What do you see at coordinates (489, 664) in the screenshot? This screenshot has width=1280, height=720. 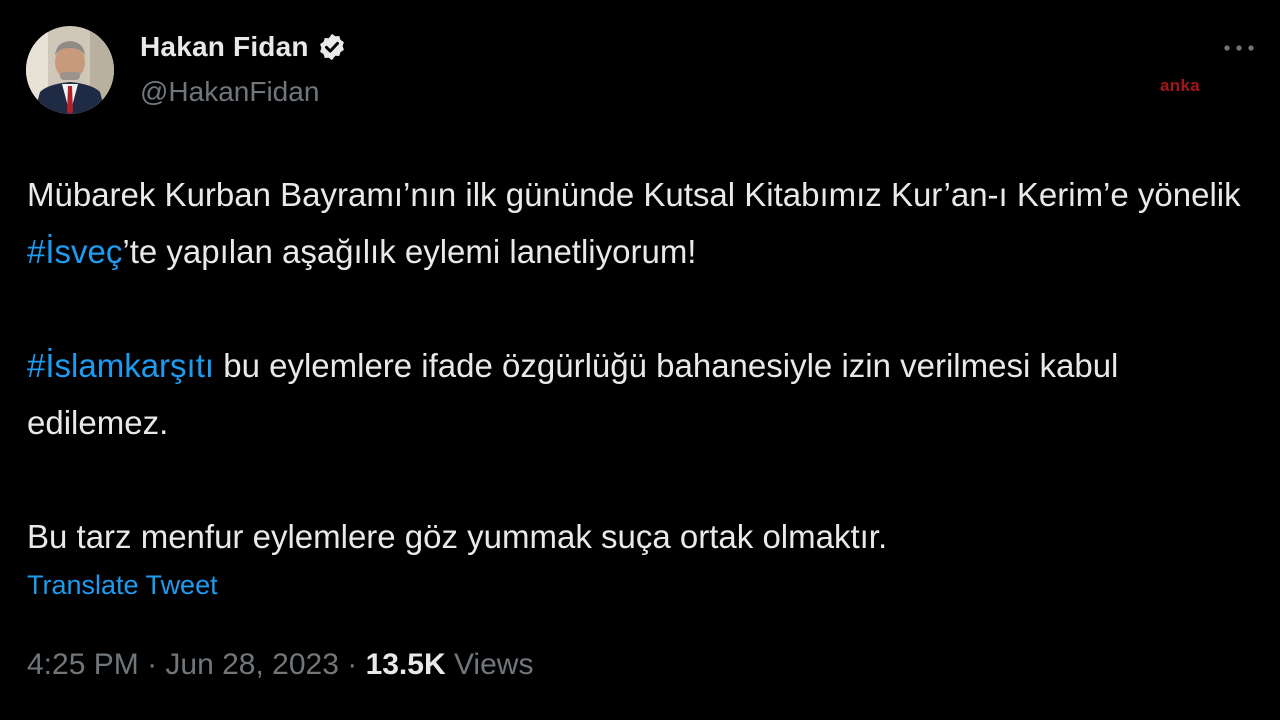 I see `views-label: Views` at bounding box center [489, 664].